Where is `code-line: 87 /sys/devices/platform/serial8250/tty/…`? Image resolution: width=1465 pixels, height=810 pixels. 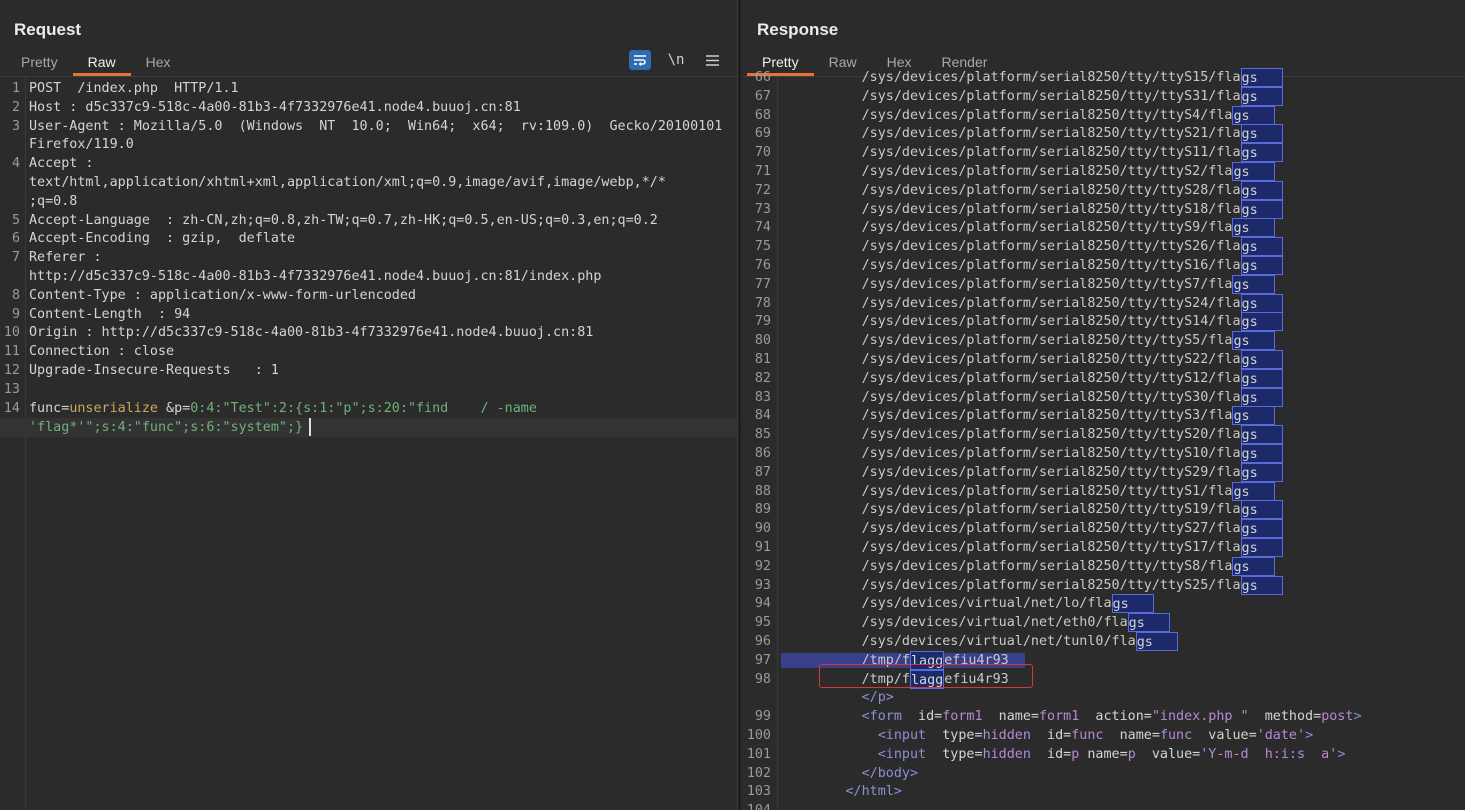 code-line: 87 /sys/devices/platform/serial8250/tty/… is located at coordinates (1103, 472).